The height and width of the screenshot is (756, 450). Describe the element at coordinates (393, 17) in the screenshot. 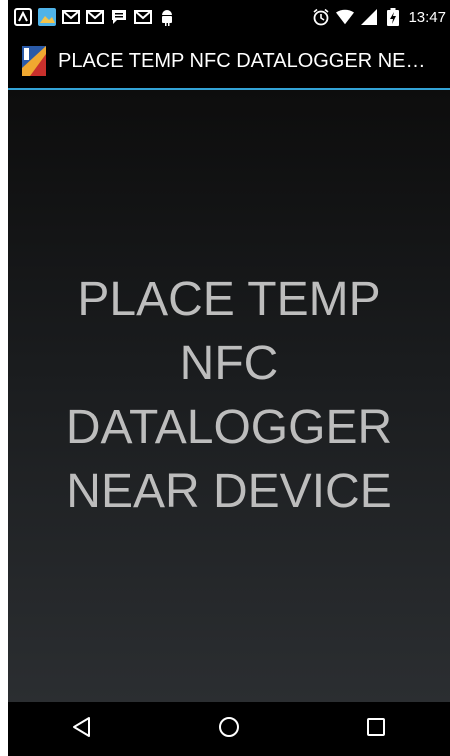

I see `battery-charging-icon` at that location.